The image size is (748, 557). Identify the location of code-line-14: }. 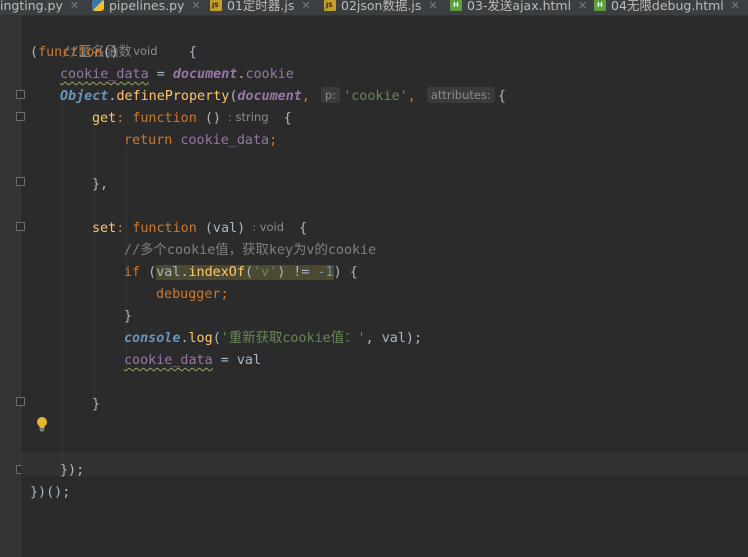
(128, 317).